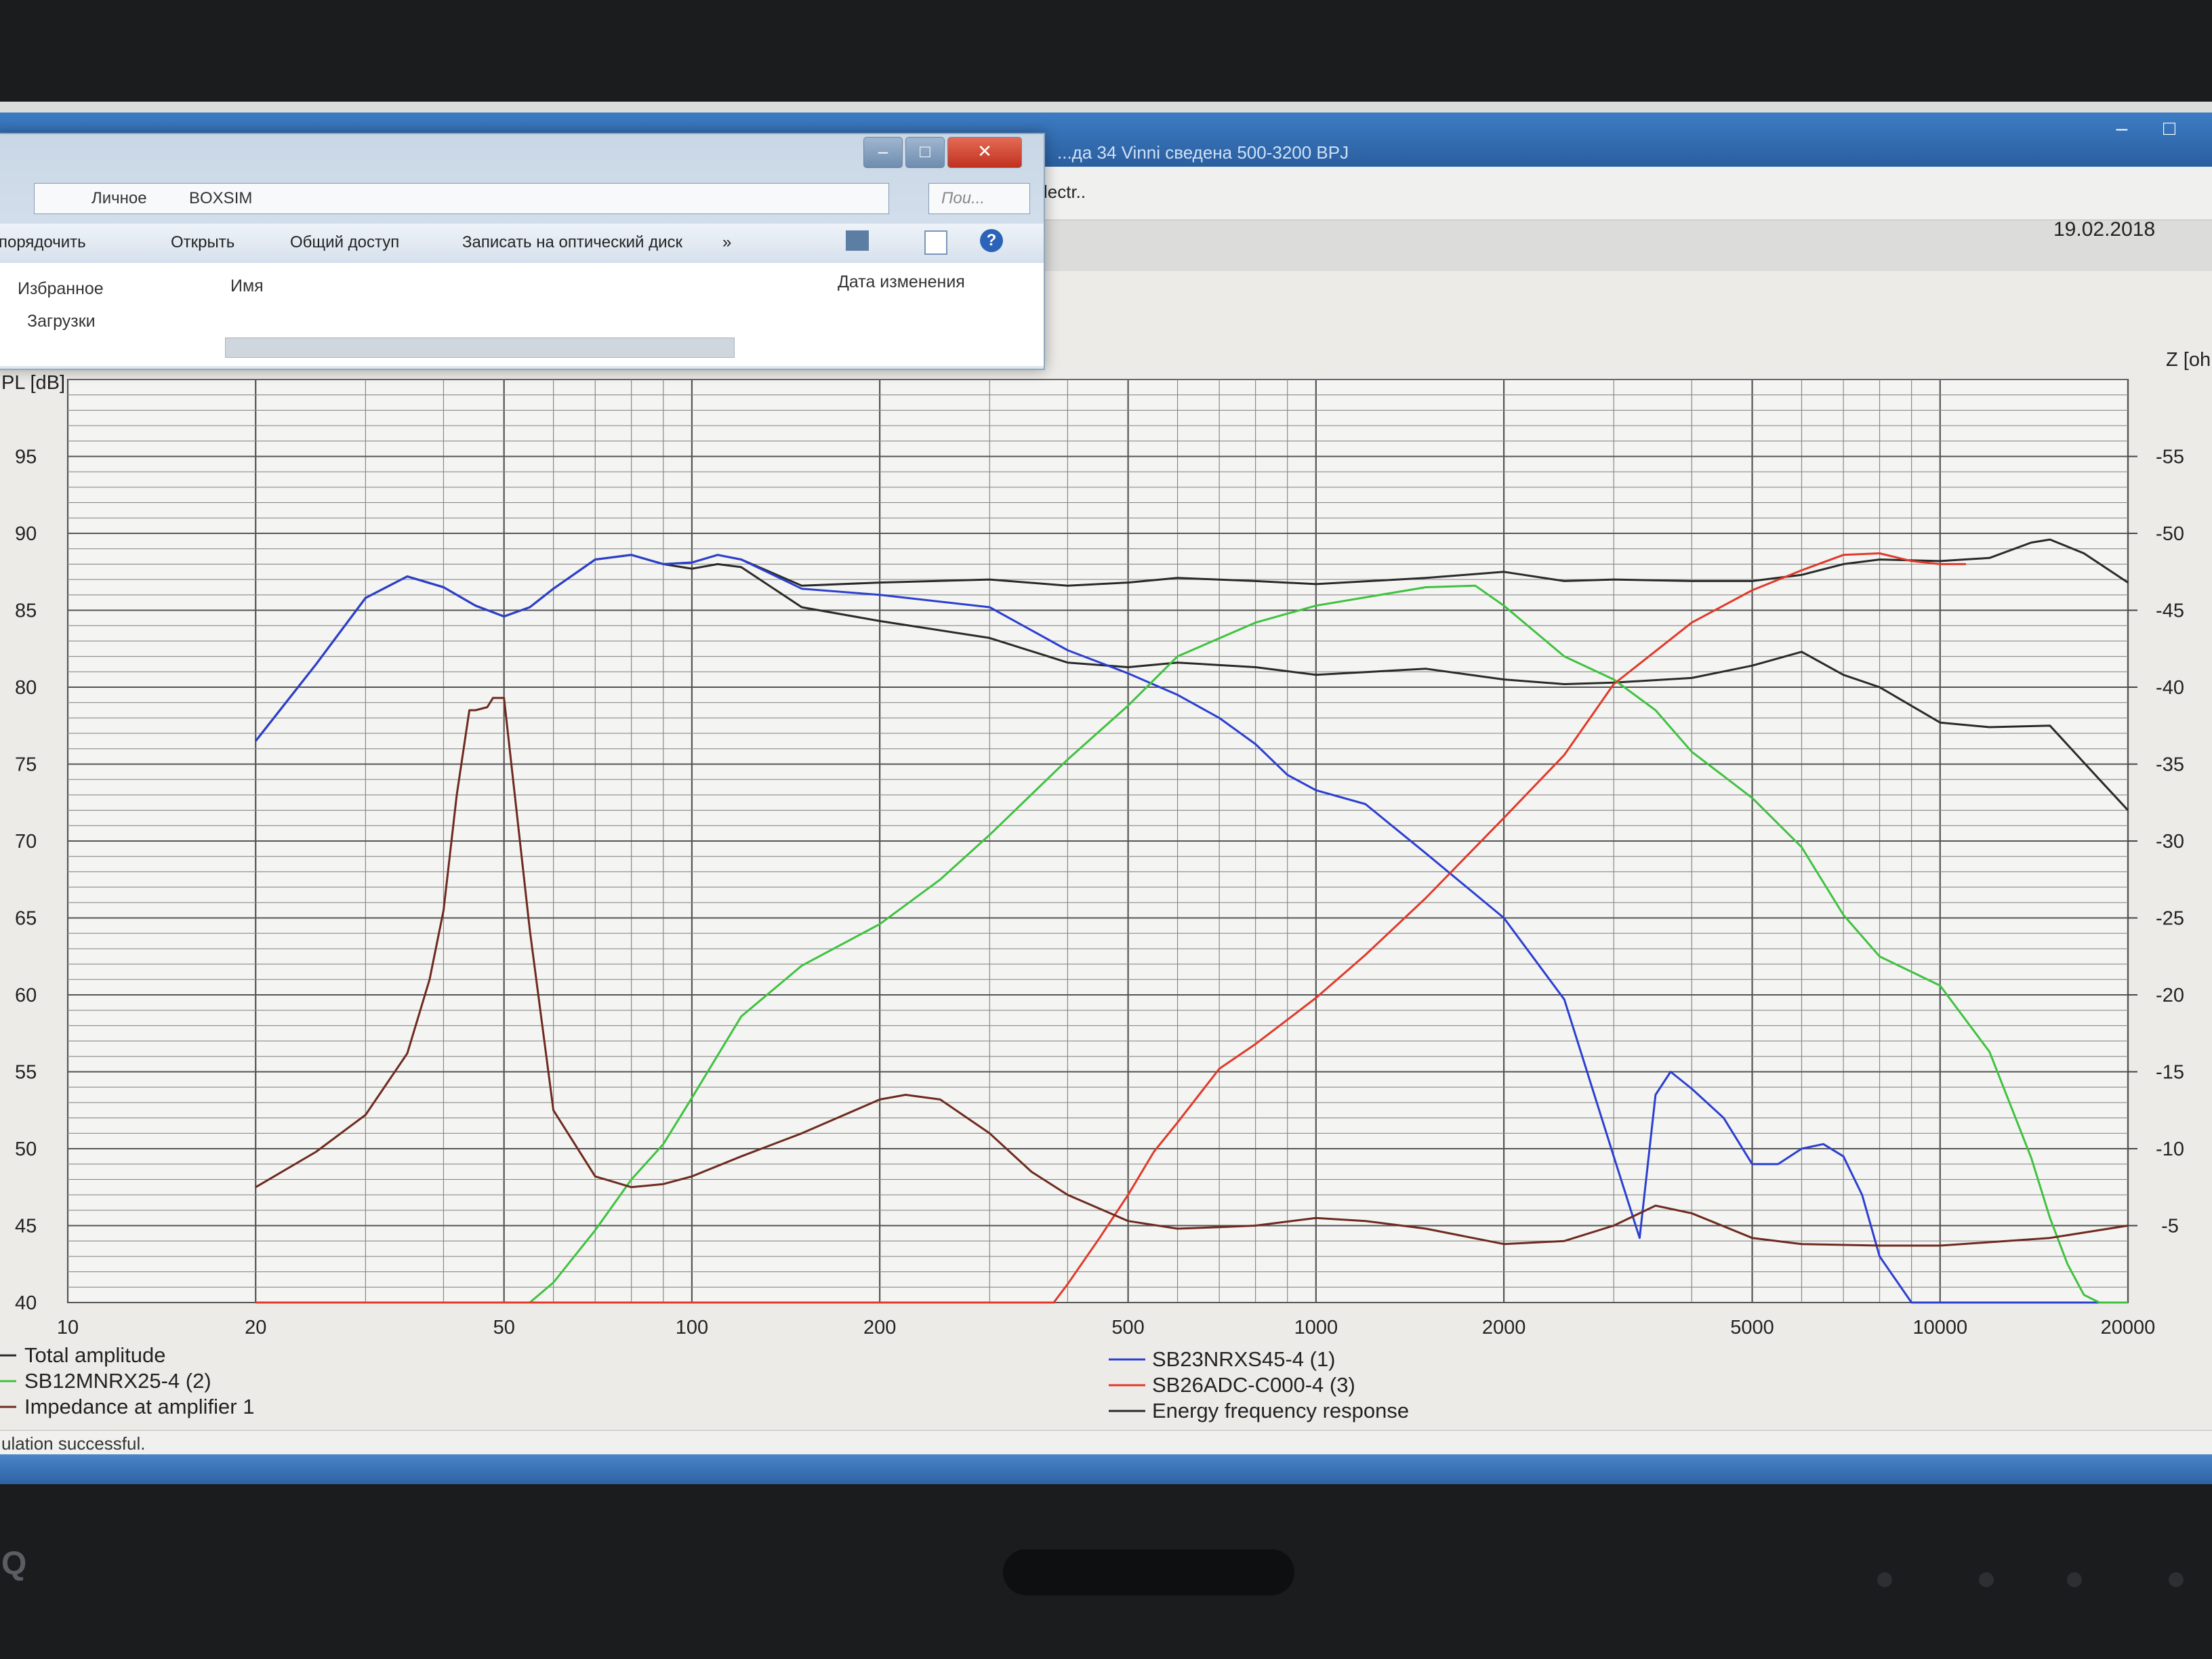 Image resolution: width=2212 pixels, height=1659 pixels. What do you see at coordinates (26, 765) in the screenshot?
I see `y-tick-label: 75` at bounding box center [26, 765].